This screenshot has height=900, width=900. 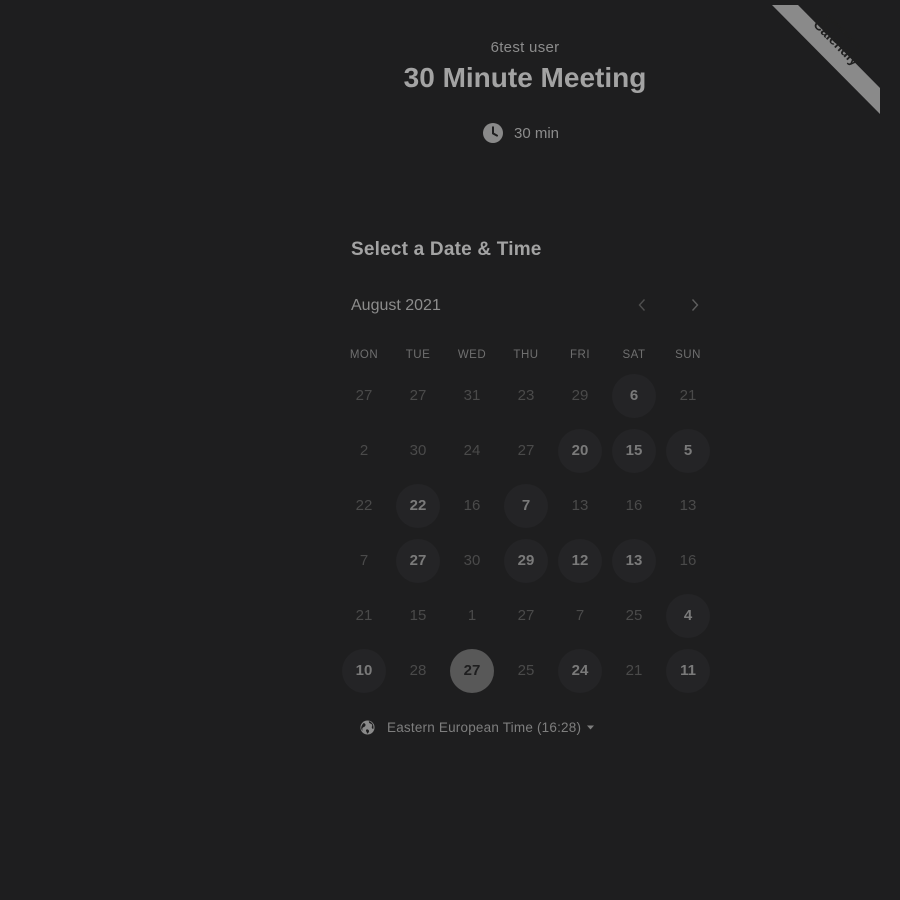 I want to click on unavailable-day: 15, so click(x=418, y=615).